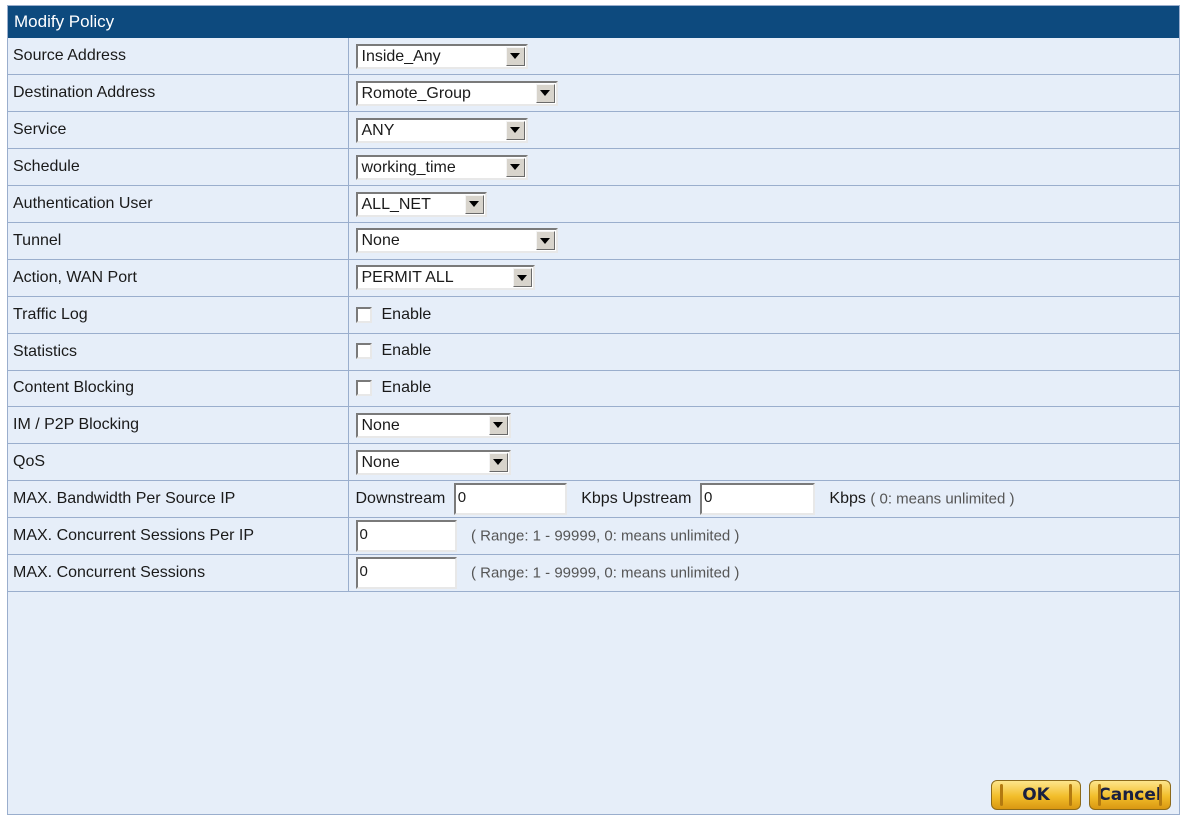 The height and width of the screenshot is (821, 1187). Describe the element at coordinates (593, 241) in the screenshot. I see `row-tunnel: Tunnel None` at that location.